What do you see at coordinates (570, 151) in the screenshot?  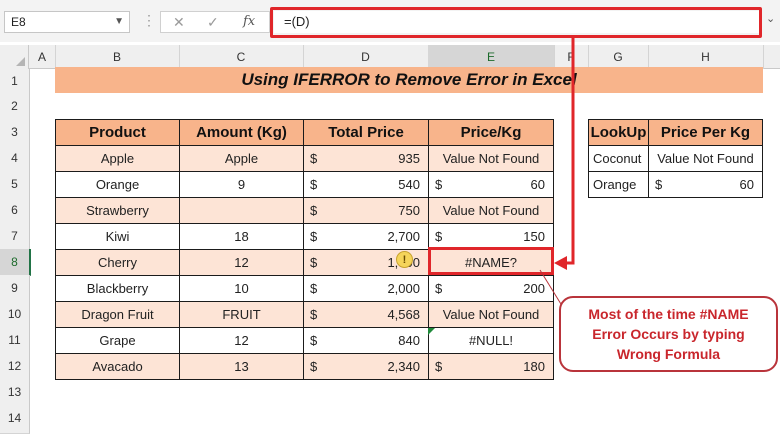 I see `arrow-formula-to-cell` at bounding box center [570, 151].